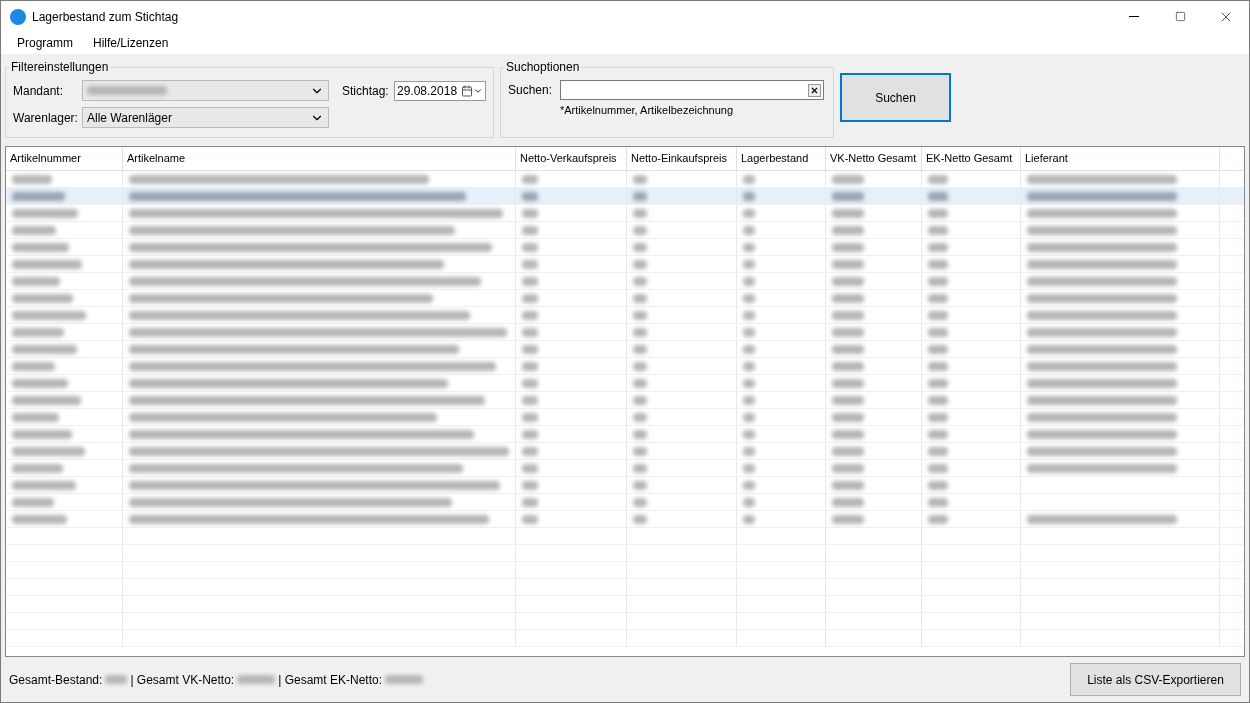 Image resolution: width=1250 pixels, height=703 pixels. What do you see at coordinates (971, 158) in the screenshot?
I see `column-header: EK-Netto Gesamt` at bounding box center [971, 158].